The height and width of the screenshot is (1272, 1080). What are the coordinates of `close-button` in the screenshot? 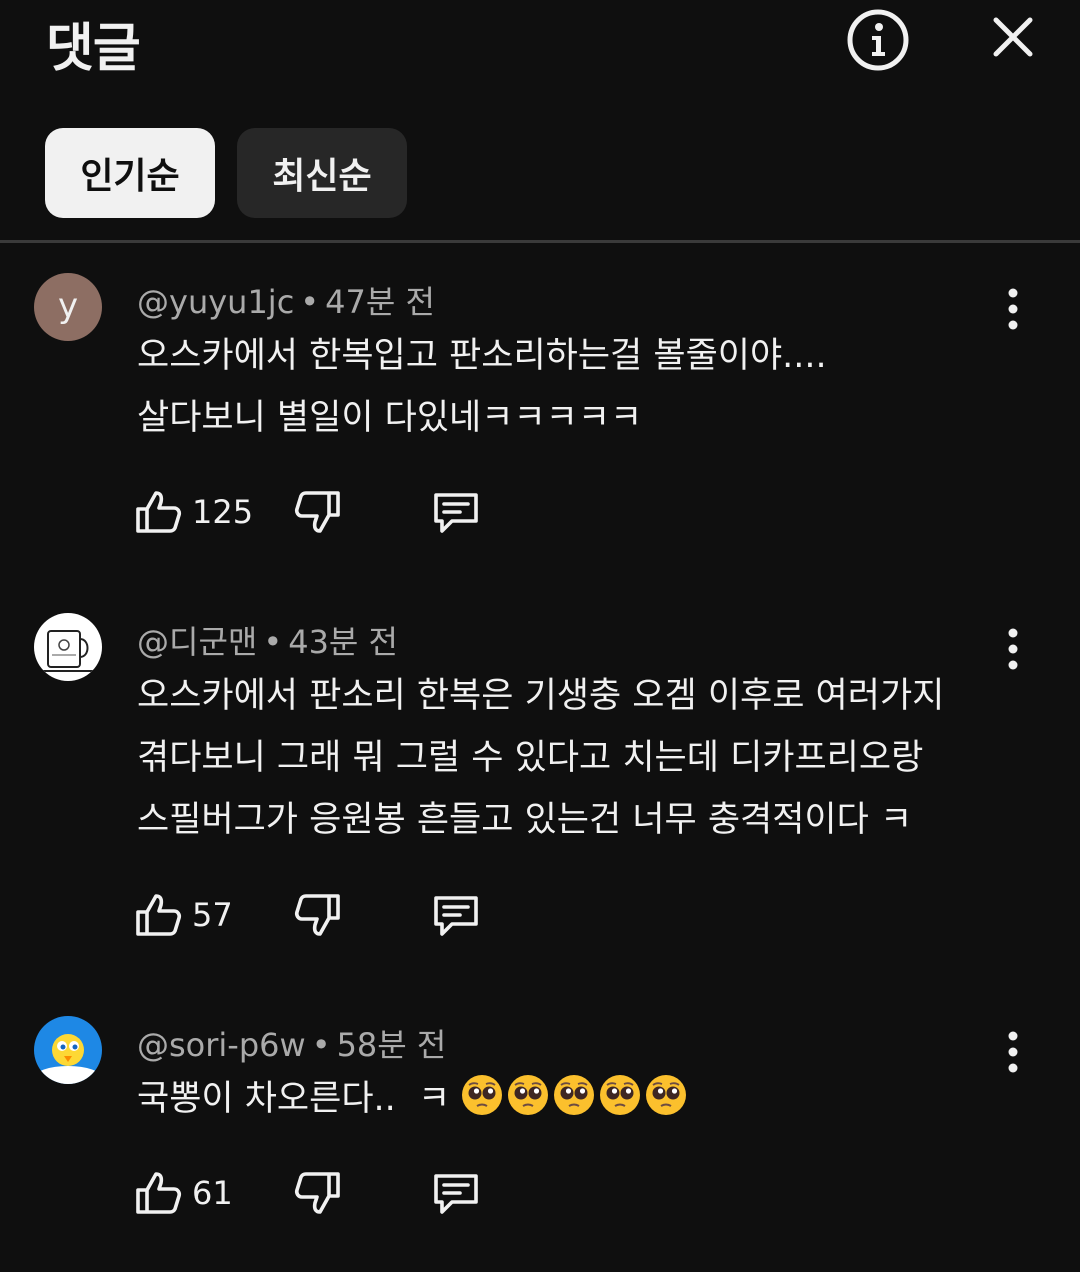 It's located at (1013, 37).